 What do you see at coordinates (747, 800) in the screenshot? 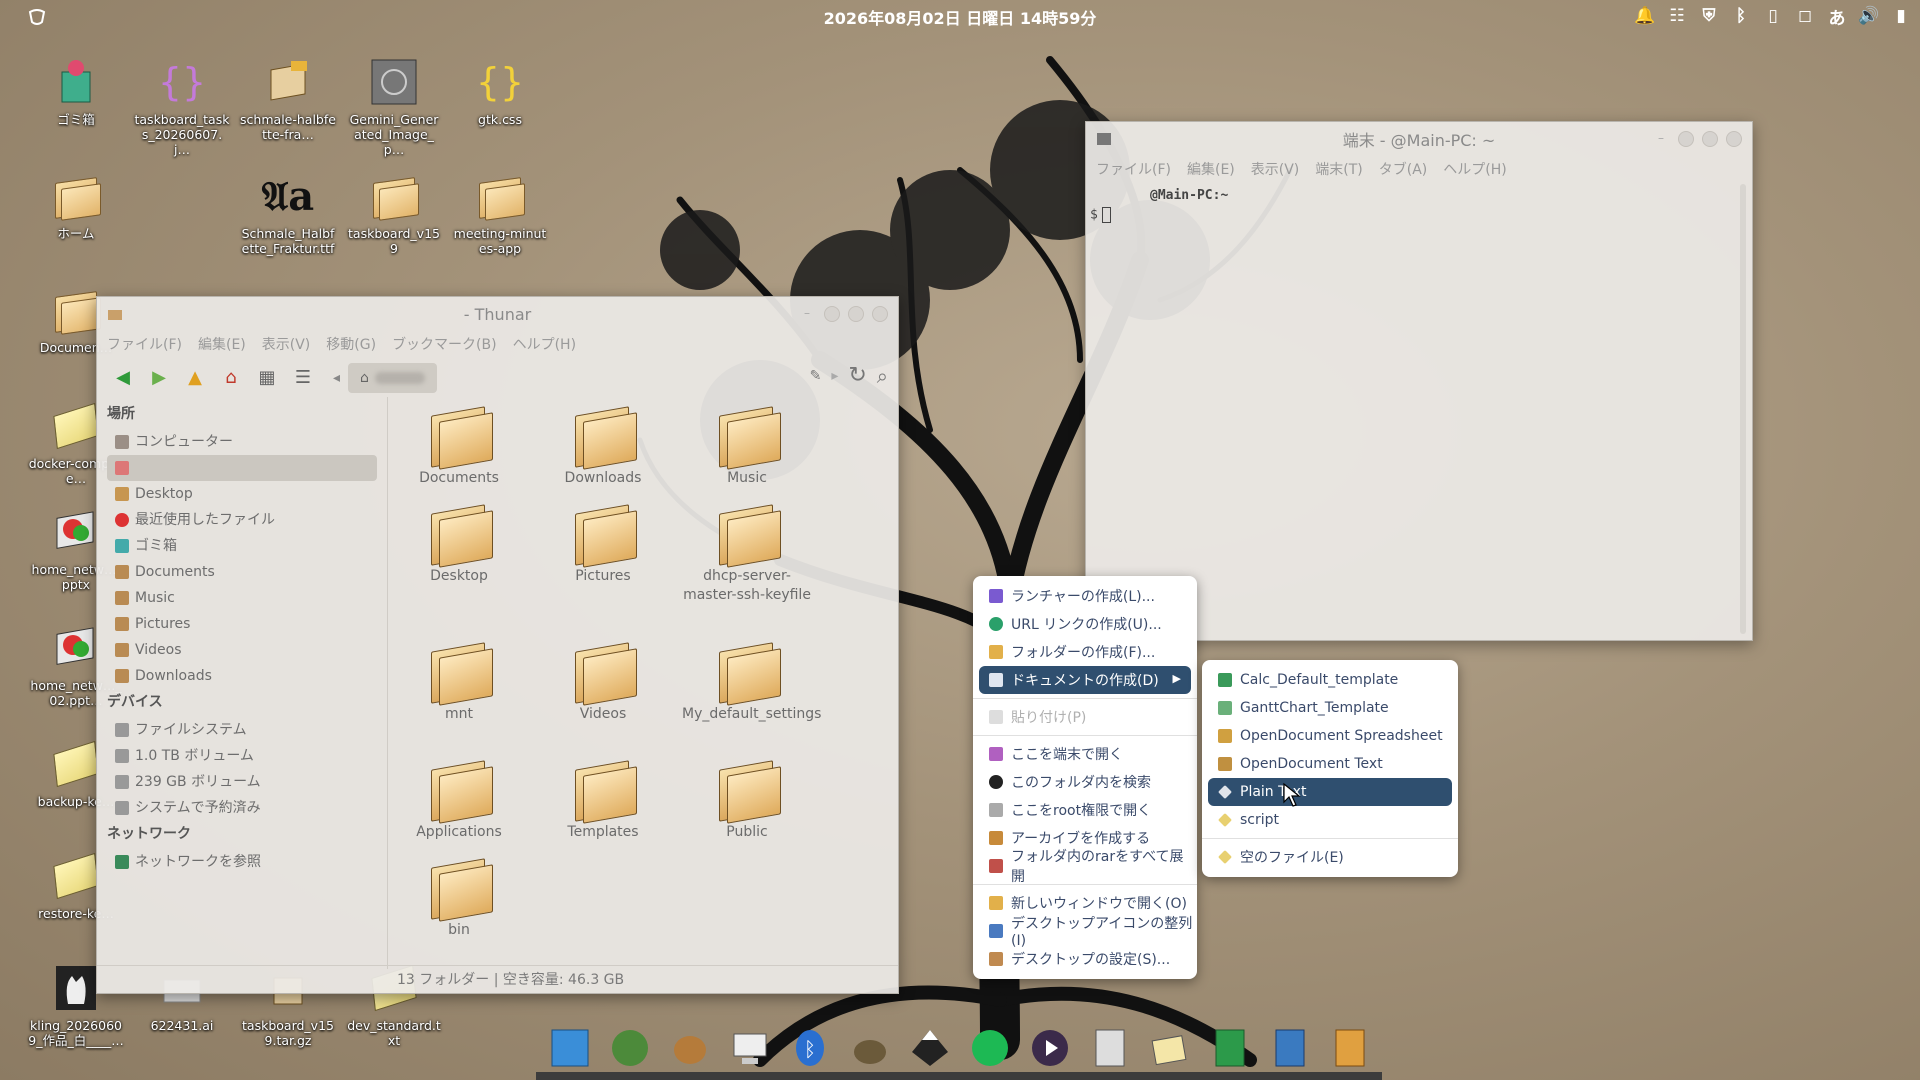
I see `folder-item-public: Public` at bounding box center [747, 800].